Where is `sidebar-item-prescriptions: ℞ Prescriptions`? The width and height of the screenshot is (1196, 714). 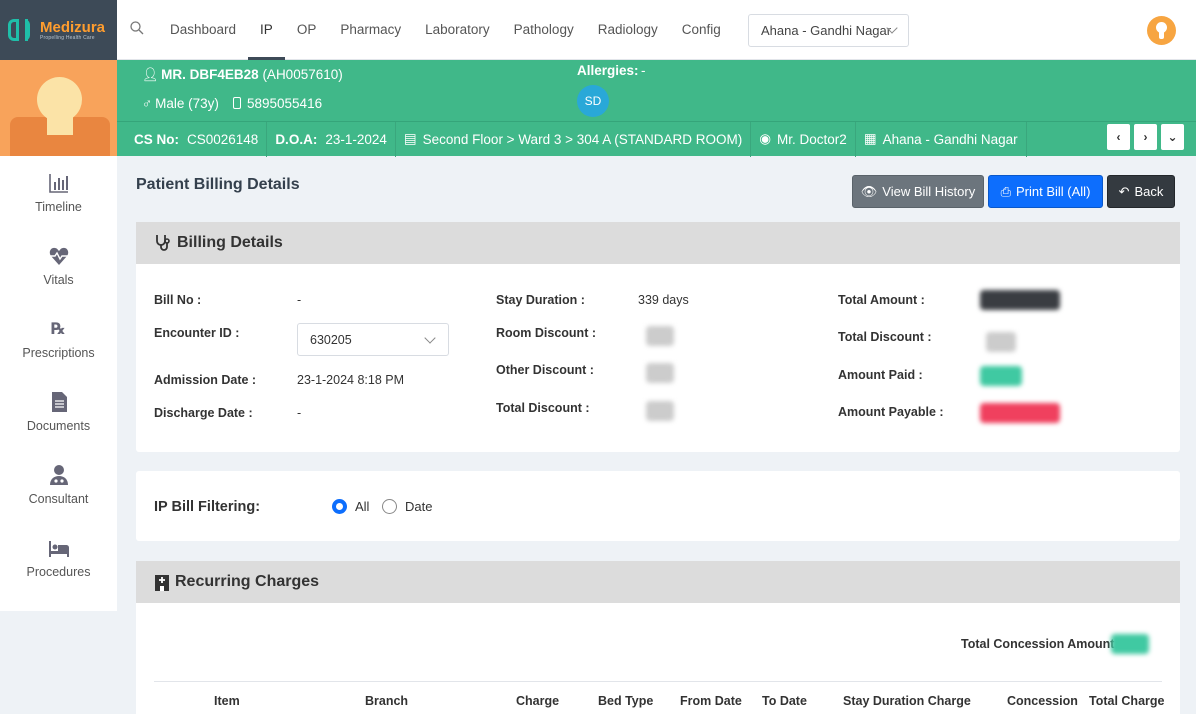
sidebar-item-prescriptions: ℞ Prescriptions is located at coordinates (58, 338).